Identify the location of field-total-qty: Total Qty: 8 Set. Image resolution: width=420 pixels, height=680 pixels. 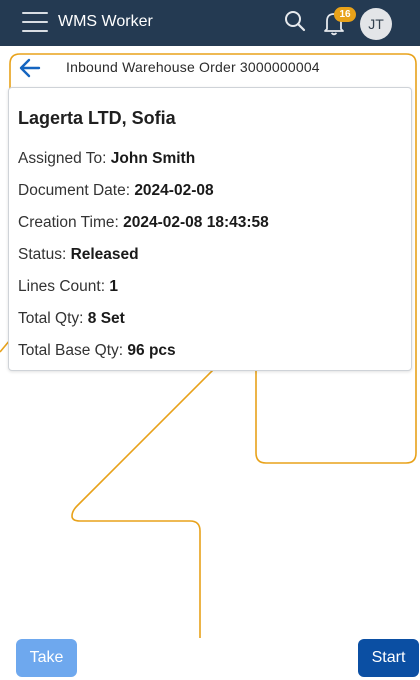
(71, 319).